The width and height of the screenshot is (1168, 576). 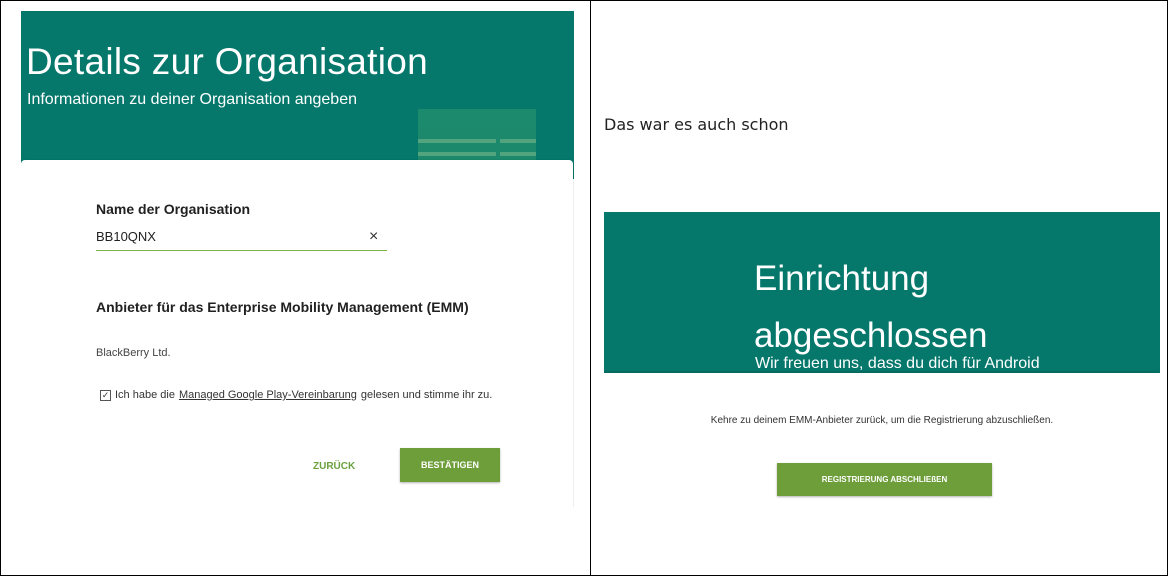 I want to click on emm-provider-value: BlackBerry Ltd., so click(x=133, y=353).